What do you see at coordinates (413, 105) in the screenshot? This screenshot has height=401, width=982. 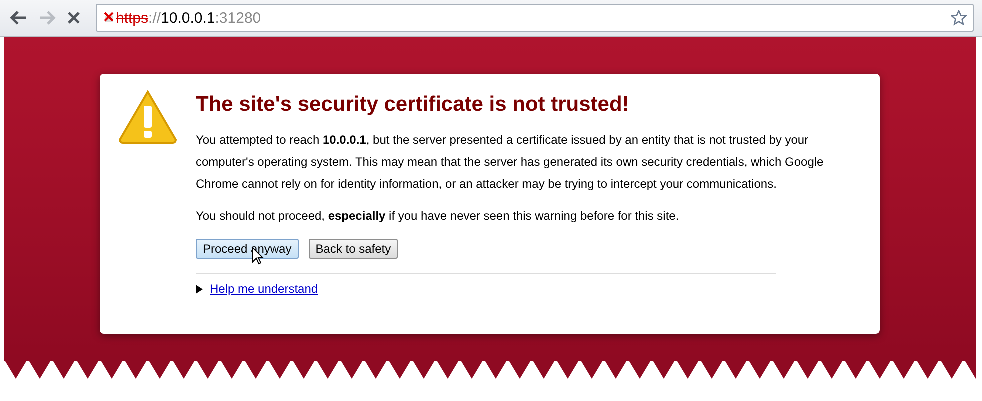 I see `warning-title: The site's security certificate is not trusted!` at bounding box center [413, 105].